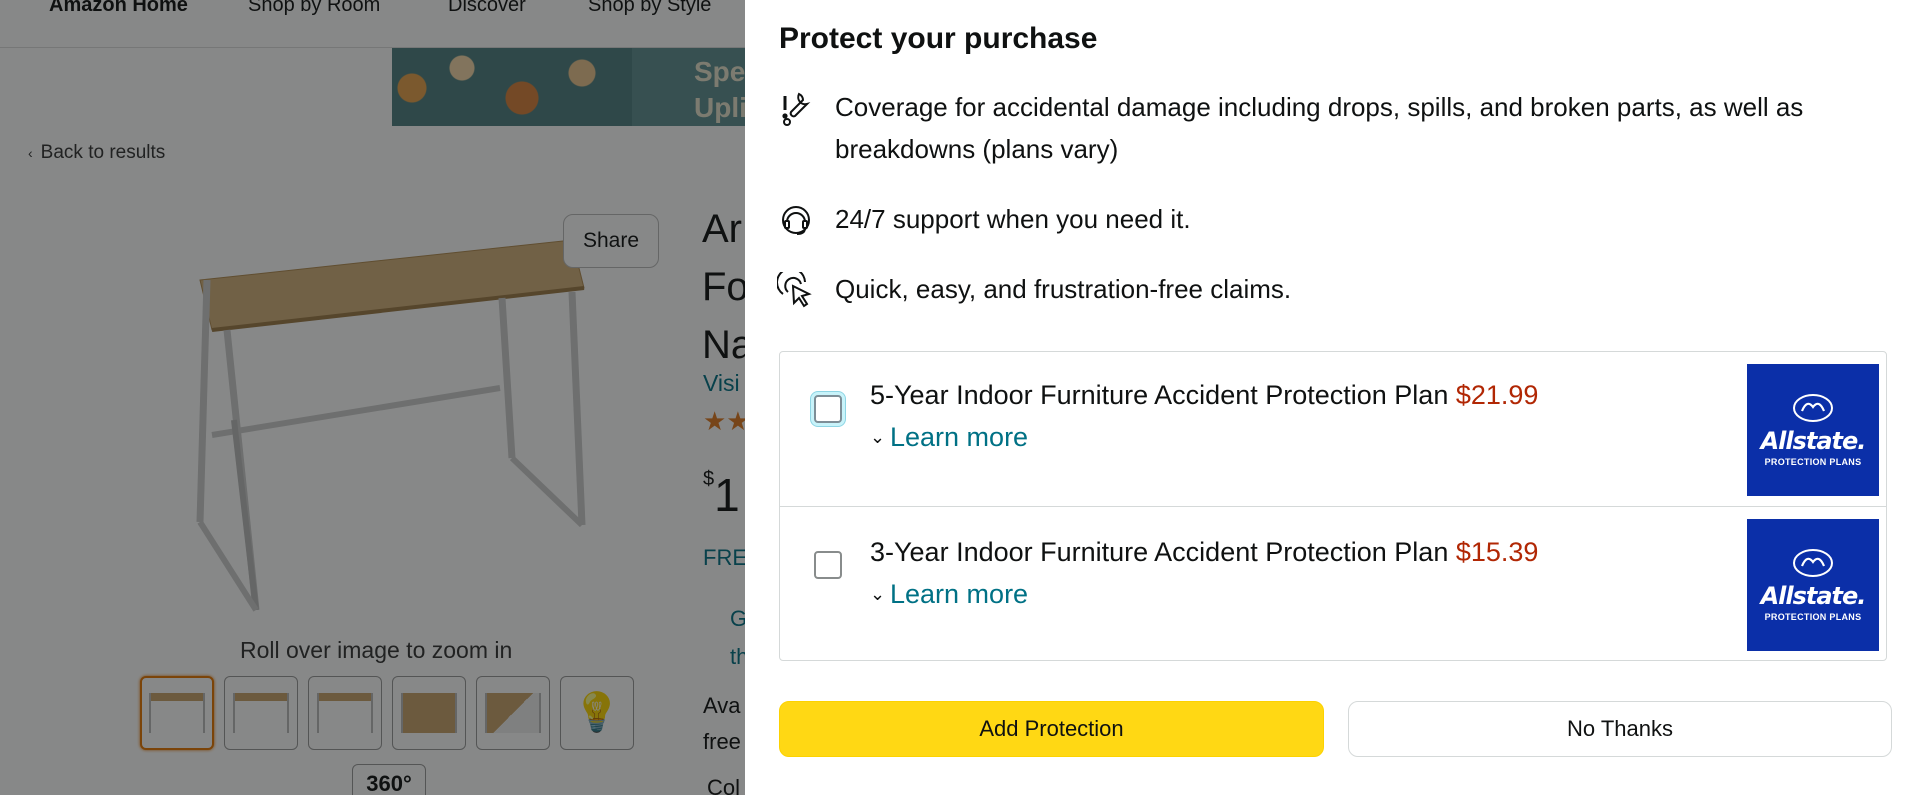 The height and width of the screenshot is (795, 1922). What do you see at coordinates (1497, 552) in the screenshot?
I see `plan-3-year-price: $15.39` at bounding box center [1497, 552].